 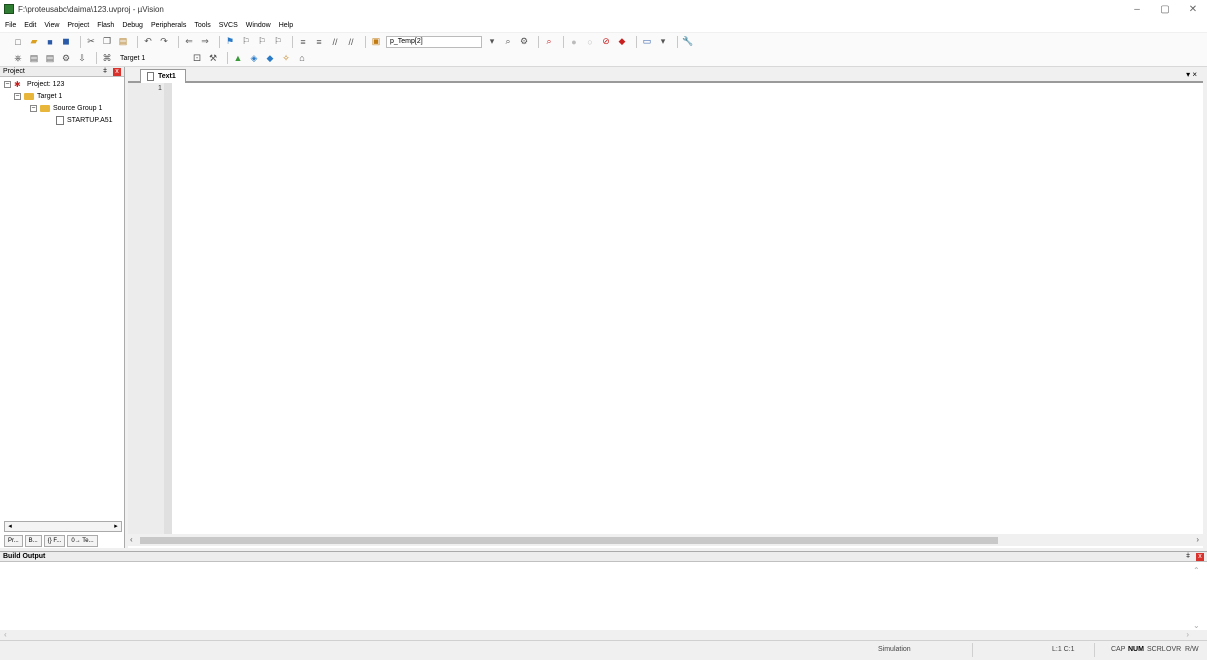 What do you see at coordinates (1137, 9) in the screenshot?
I see `minimize-button: –` at bounding box center [1137, 9].